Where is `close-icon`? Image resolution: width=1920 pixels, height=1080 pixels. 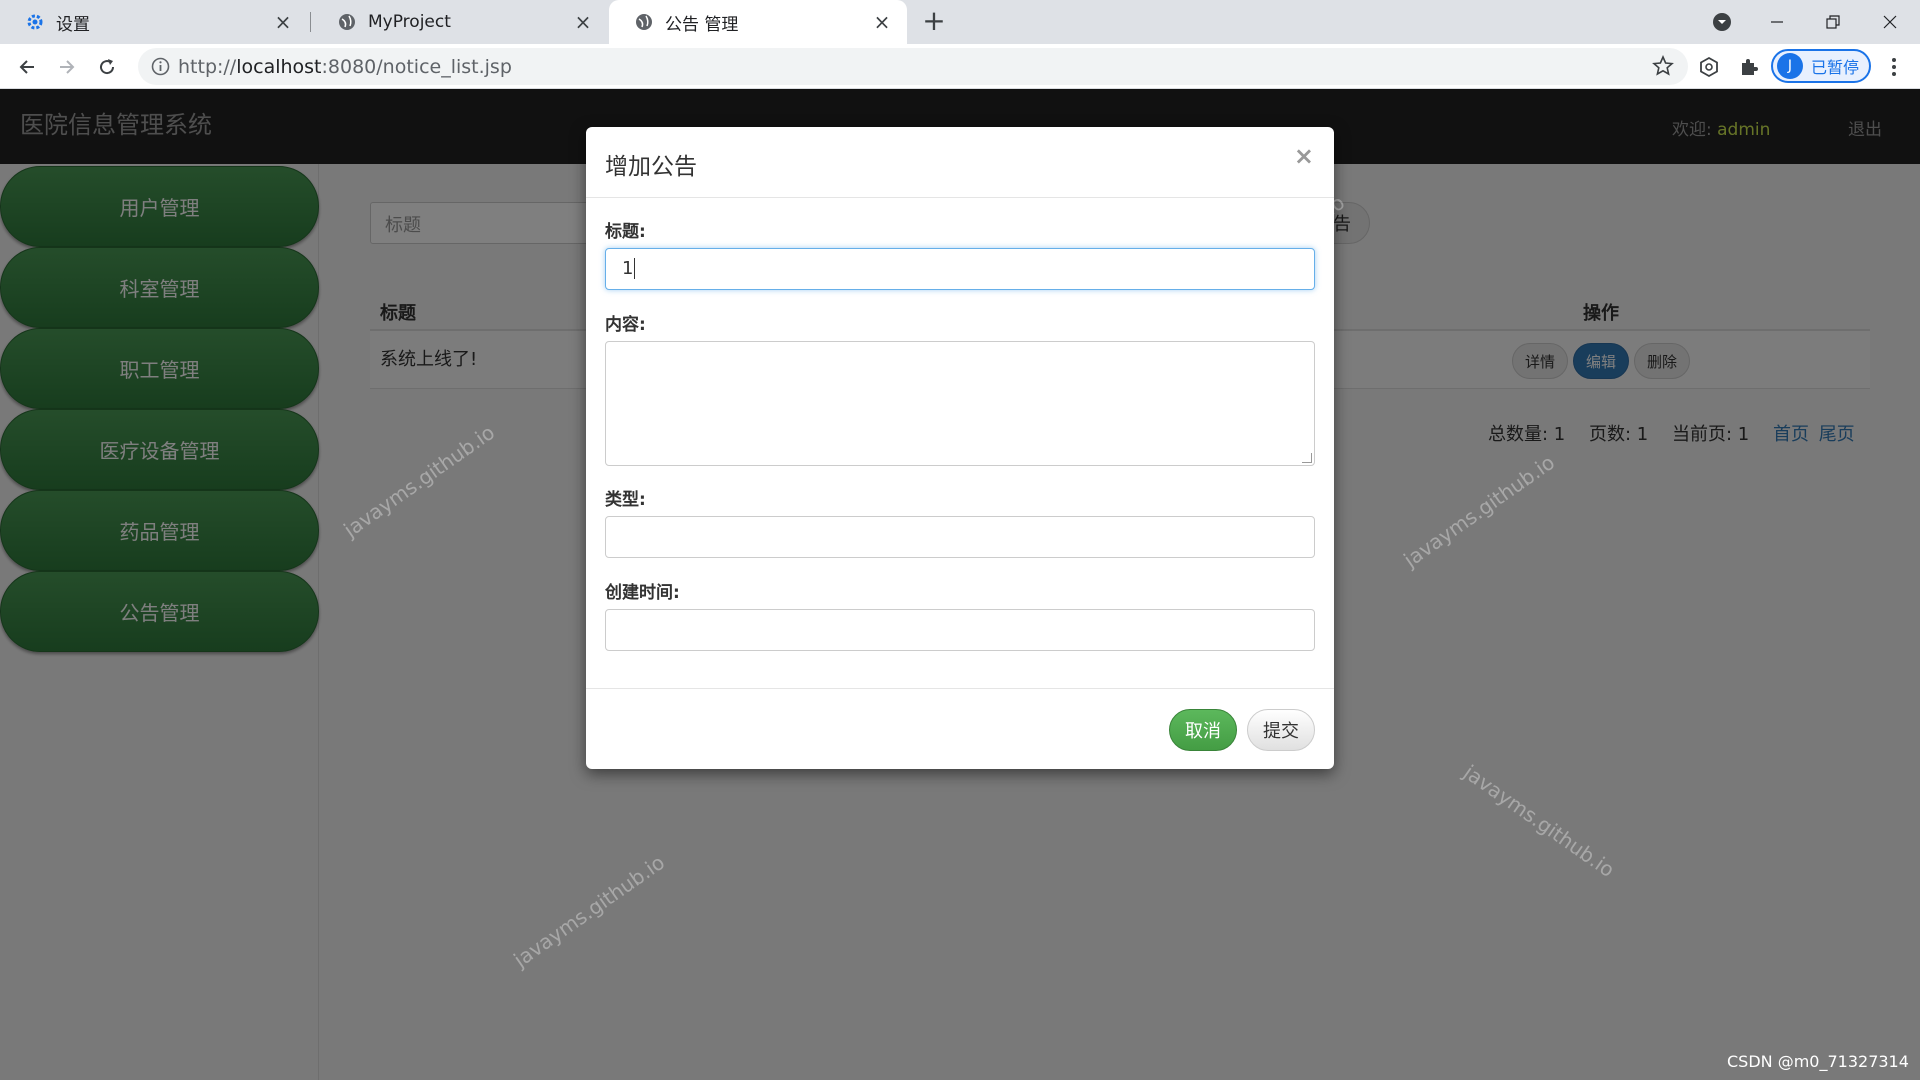 close-icon is located at coordinates (1890, 22).